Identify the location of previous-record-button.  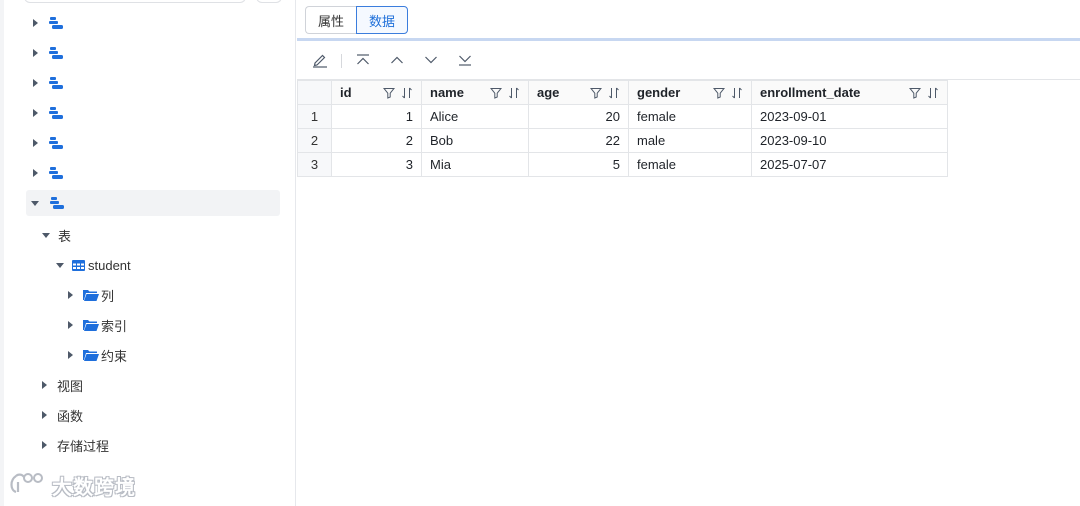
(397, 61).